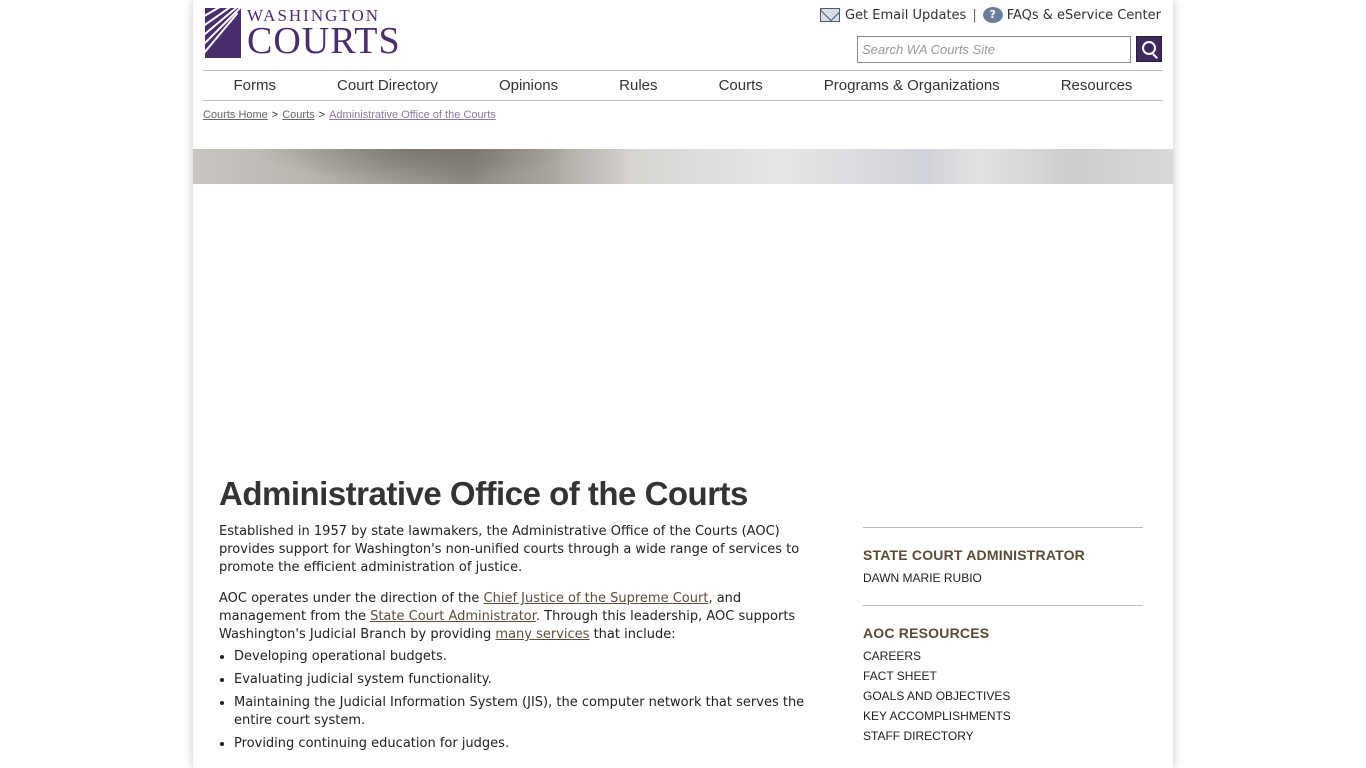 This screenshot has height=768, width=1366. Describe the element at coordinates (223, 33) in the screenshot. I see `logo-mark-icon` at that location.